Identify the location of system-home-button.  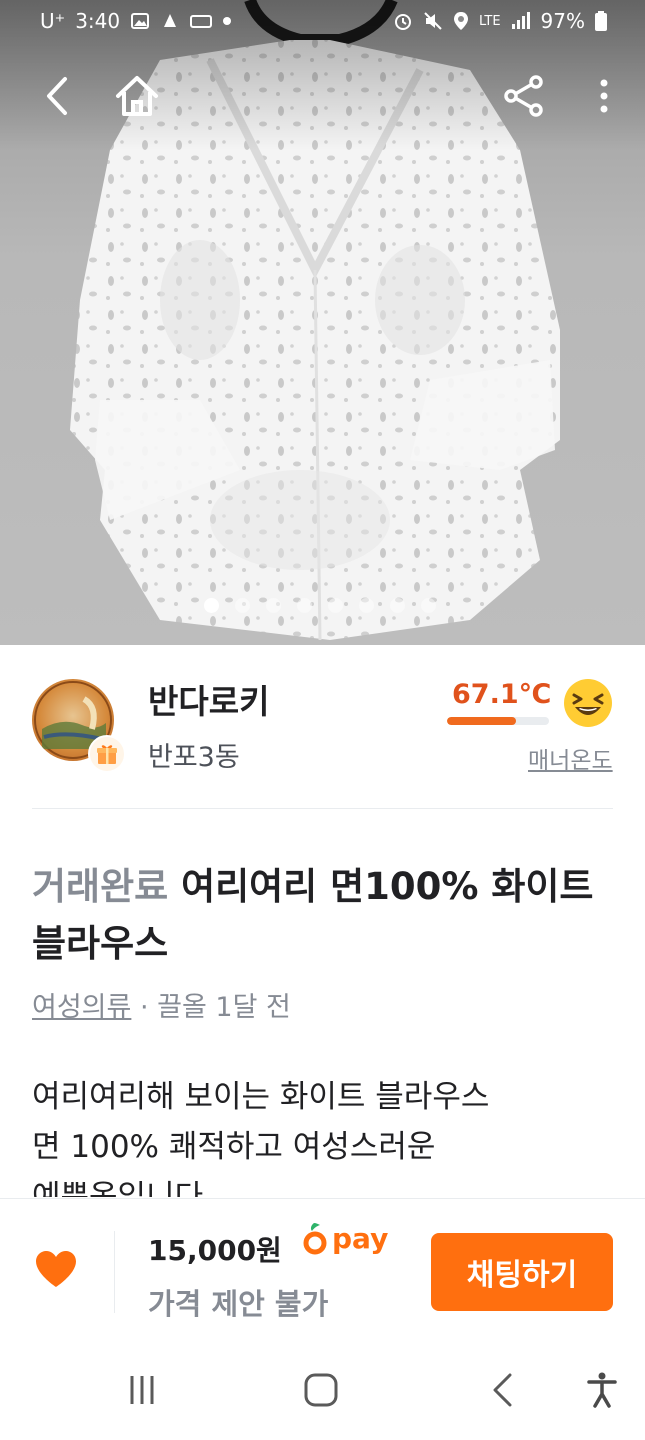
(321, 1390).